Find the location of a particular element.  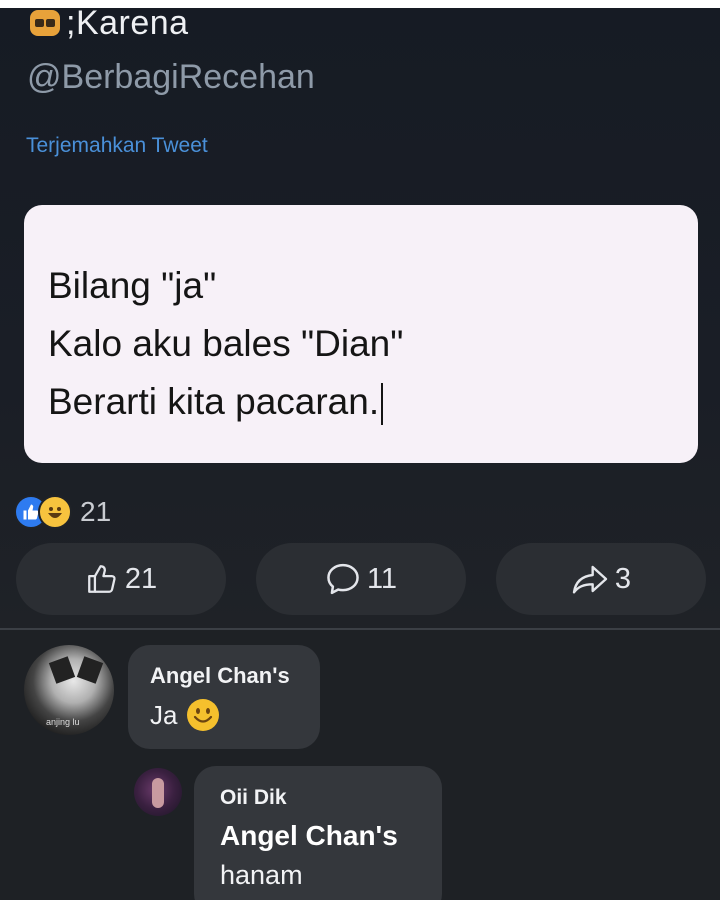

comment-count: 11 is located at coordinates (382, 578).